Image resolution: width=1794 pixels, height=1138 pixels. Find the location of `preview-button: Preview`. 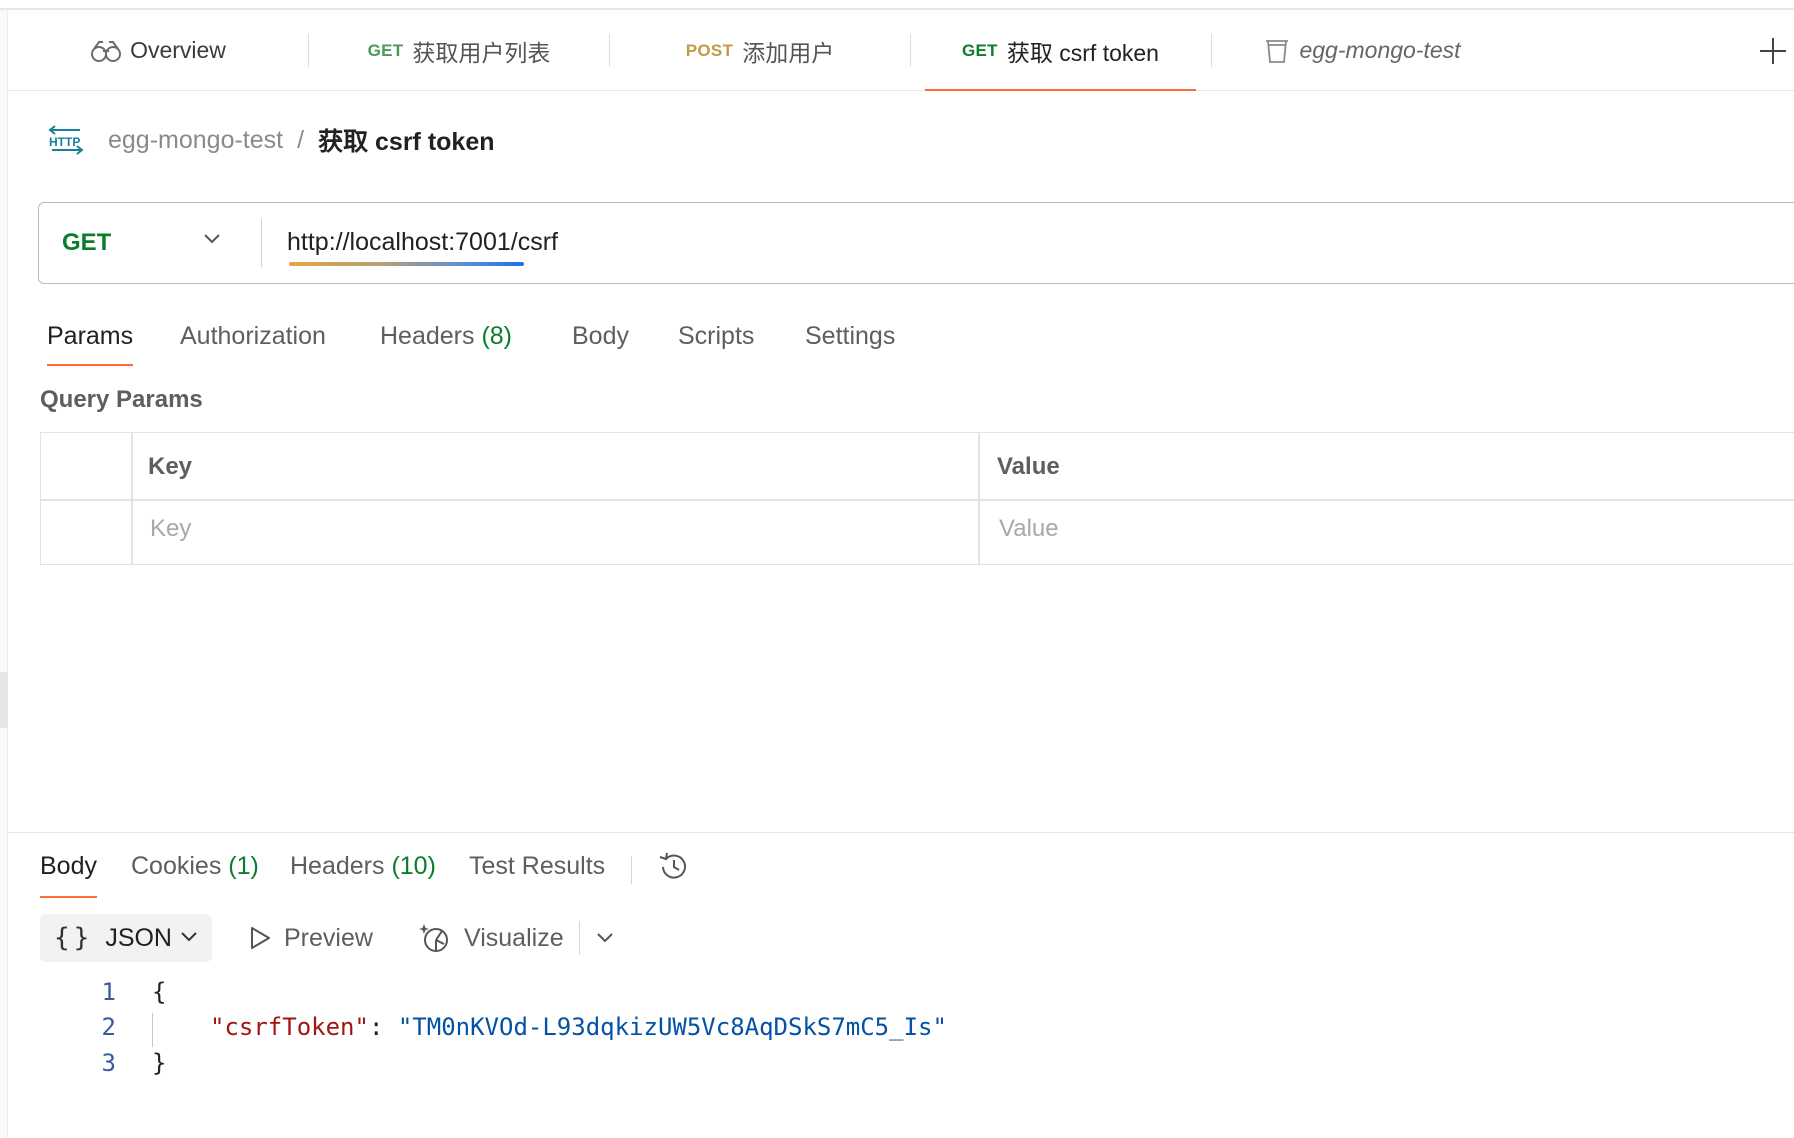

preview-button: Preview is located at coordinates (310, 938).